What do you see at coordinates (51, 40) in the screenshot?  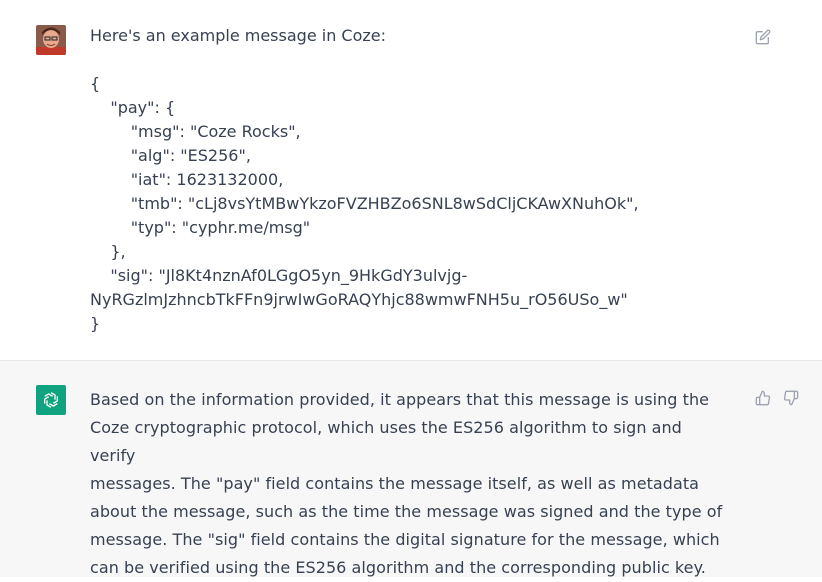 I see `user-avatar` at bounding box center [51, 40].